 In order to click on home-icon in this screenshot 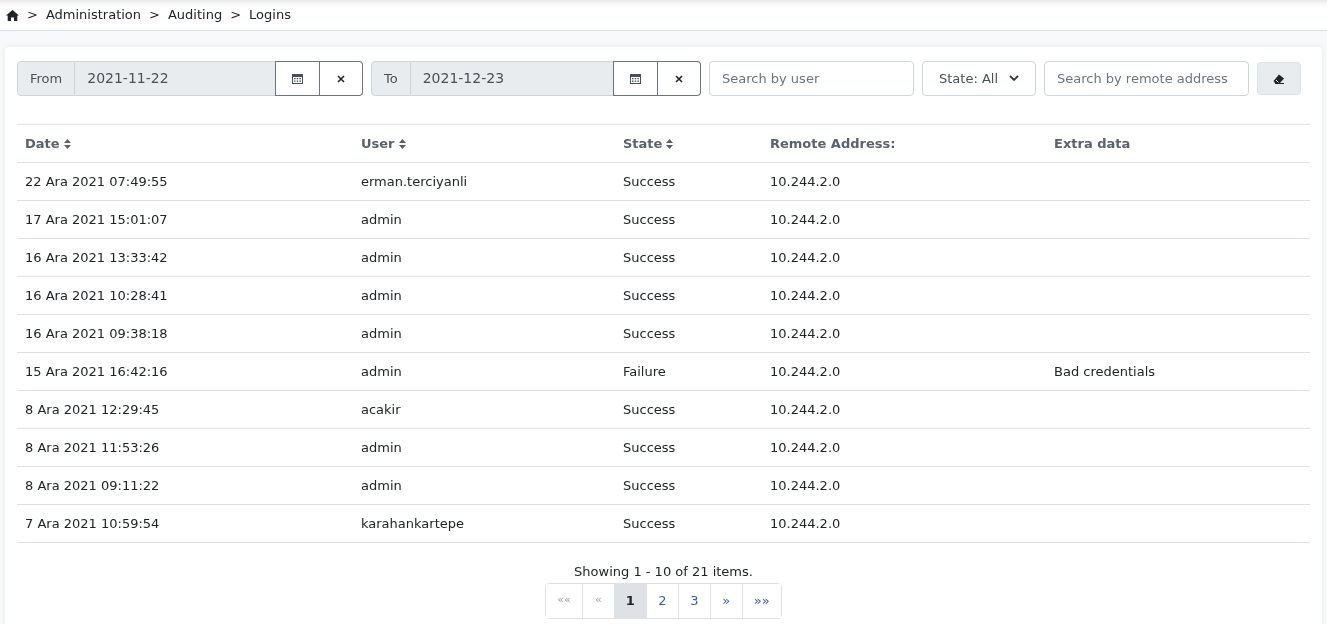, I will do `click(12, 15)`.